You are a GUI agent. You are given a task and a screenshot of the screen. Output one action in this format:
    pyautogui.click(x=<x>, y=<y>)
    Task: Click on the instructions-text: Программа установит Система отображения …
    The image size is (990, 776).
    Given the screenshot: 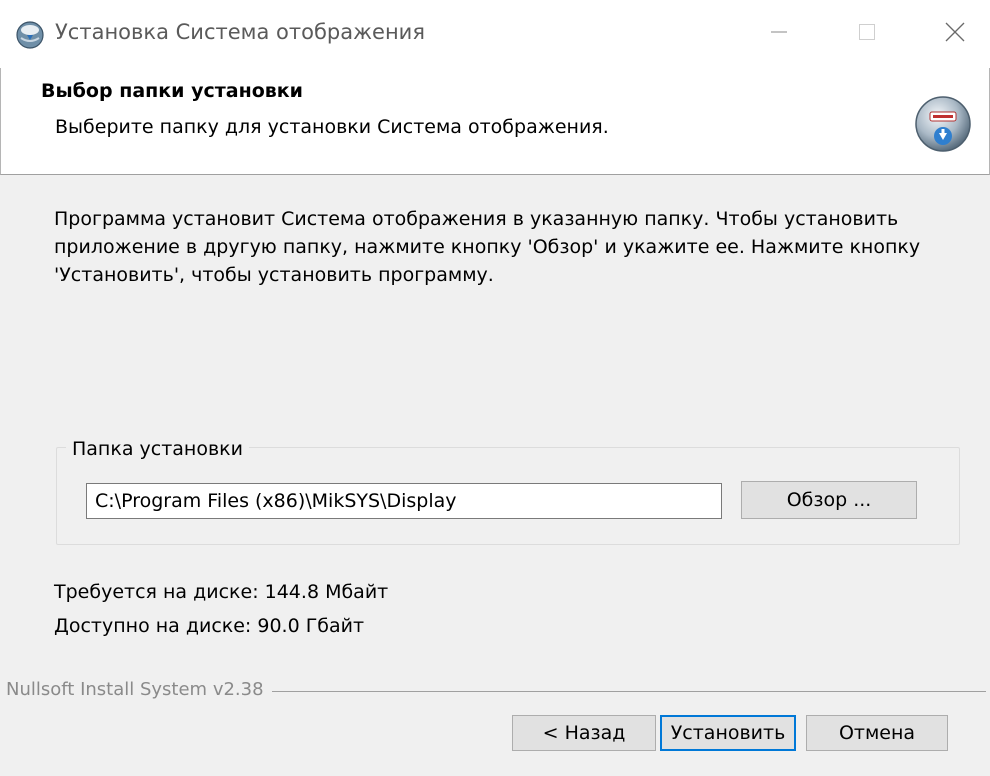 What is the action you would take?
    pyautogui.click(x=487, y=247)
    